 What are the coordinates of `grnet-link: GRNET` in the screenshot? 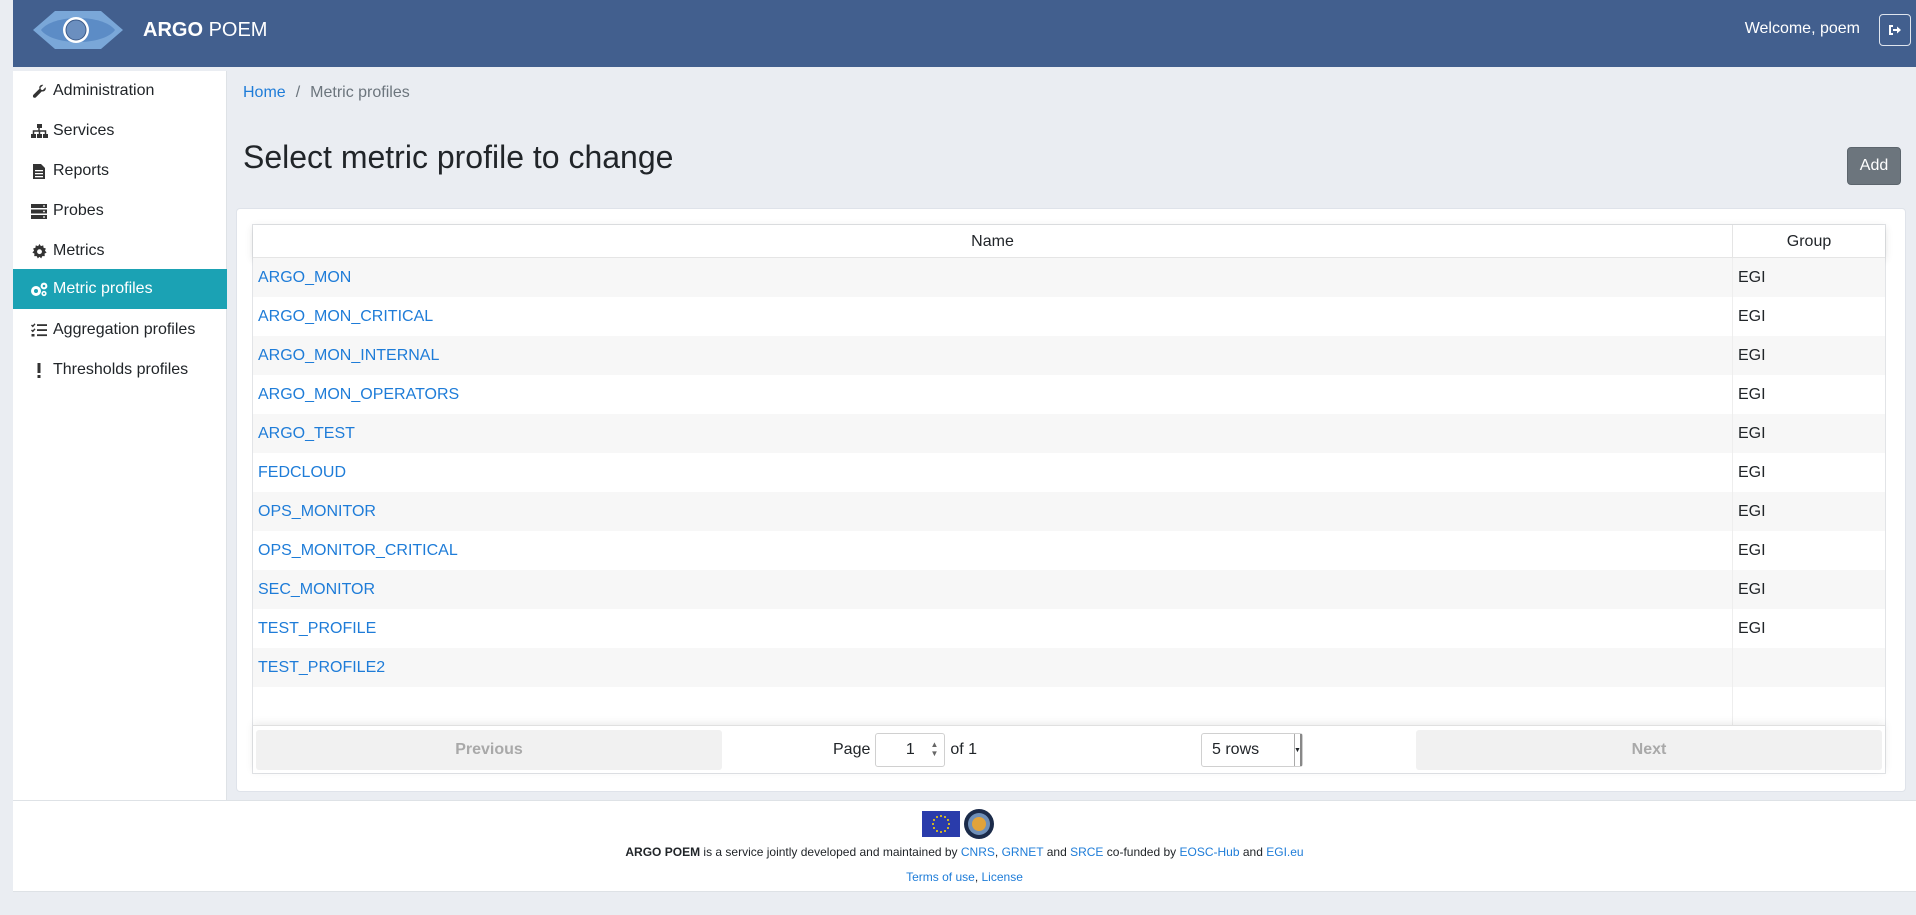 It's located at (1023, 852).